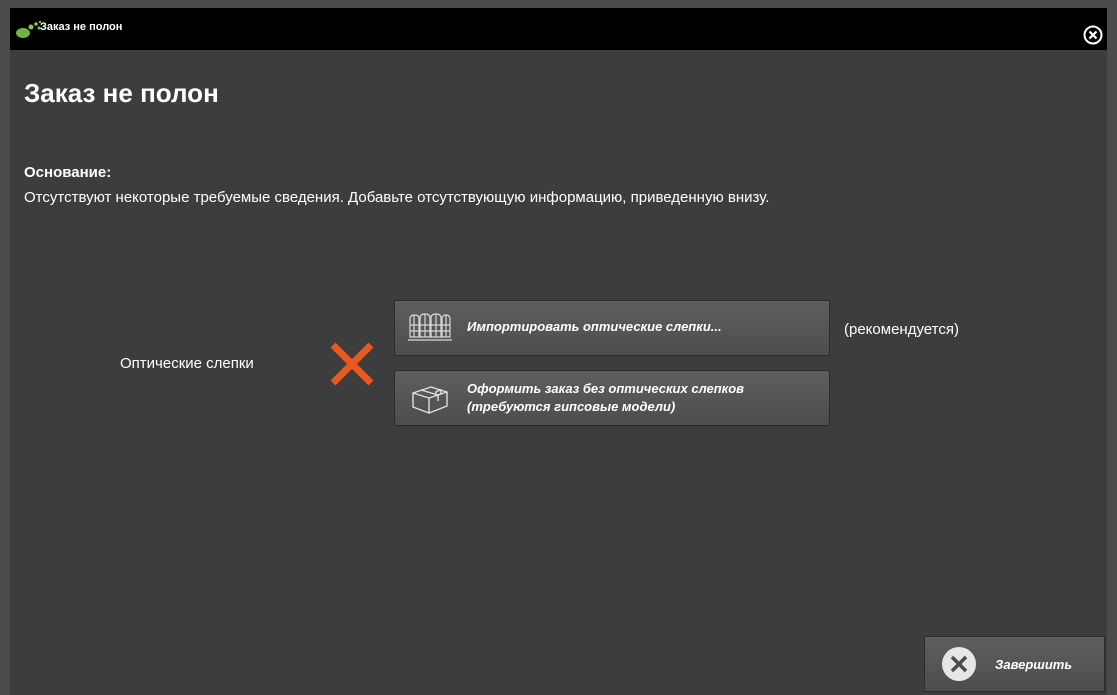  I want to click on close-circle-icon, so click(959, 664).